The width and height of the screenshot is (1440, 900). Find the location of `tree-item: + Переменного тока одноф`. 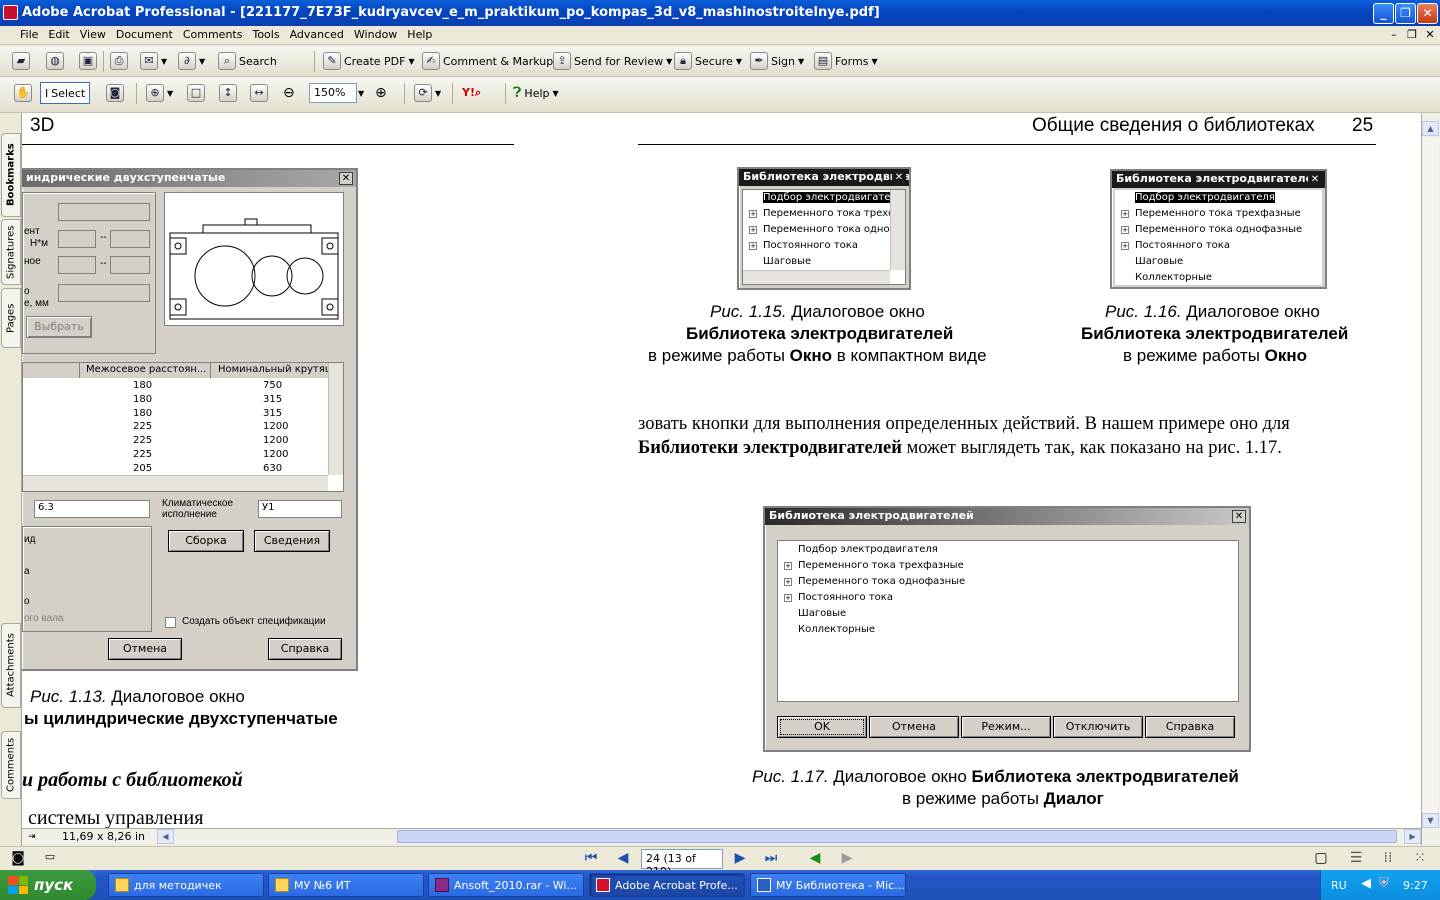

tree-item: + Переменного тока одноф is located at coordinates (824, 230).